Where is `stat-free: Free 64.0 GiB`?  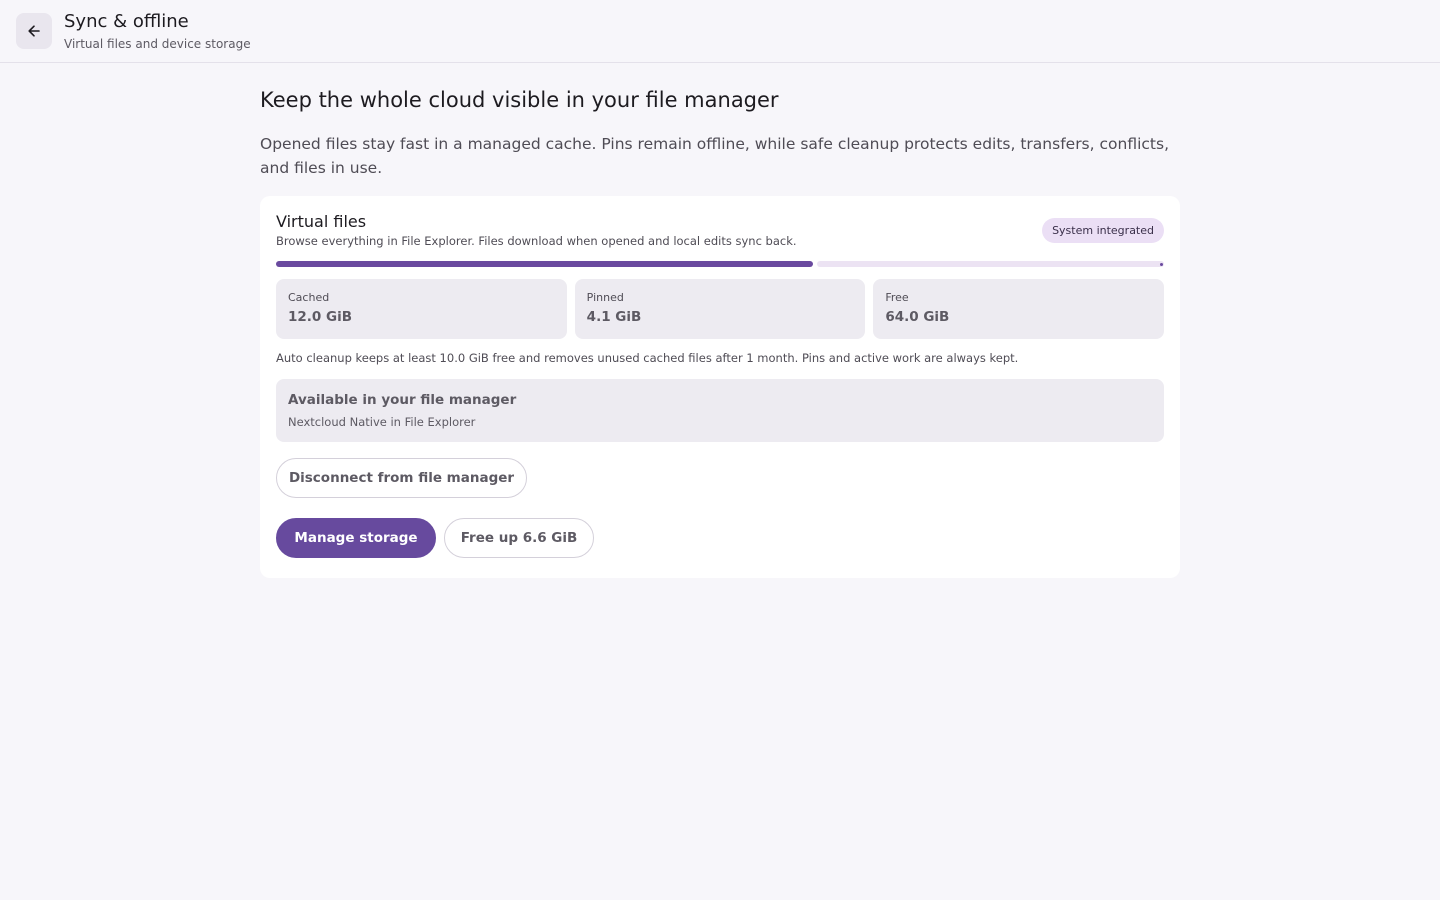 stat-free: Free 64.0 GiB is located at coordinates (1019, 309).